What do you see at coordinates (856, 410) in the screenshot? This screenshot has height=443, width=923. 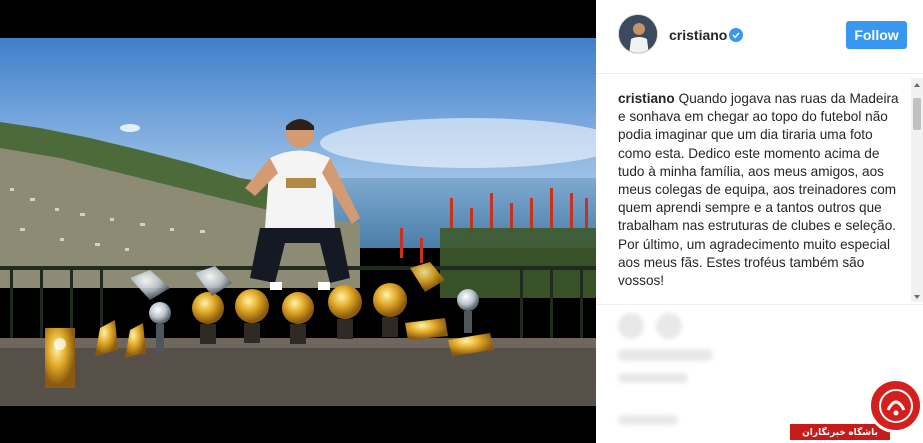 I see `watermark: باشگاه خبرنگاران` at bounding box center [856, 410].